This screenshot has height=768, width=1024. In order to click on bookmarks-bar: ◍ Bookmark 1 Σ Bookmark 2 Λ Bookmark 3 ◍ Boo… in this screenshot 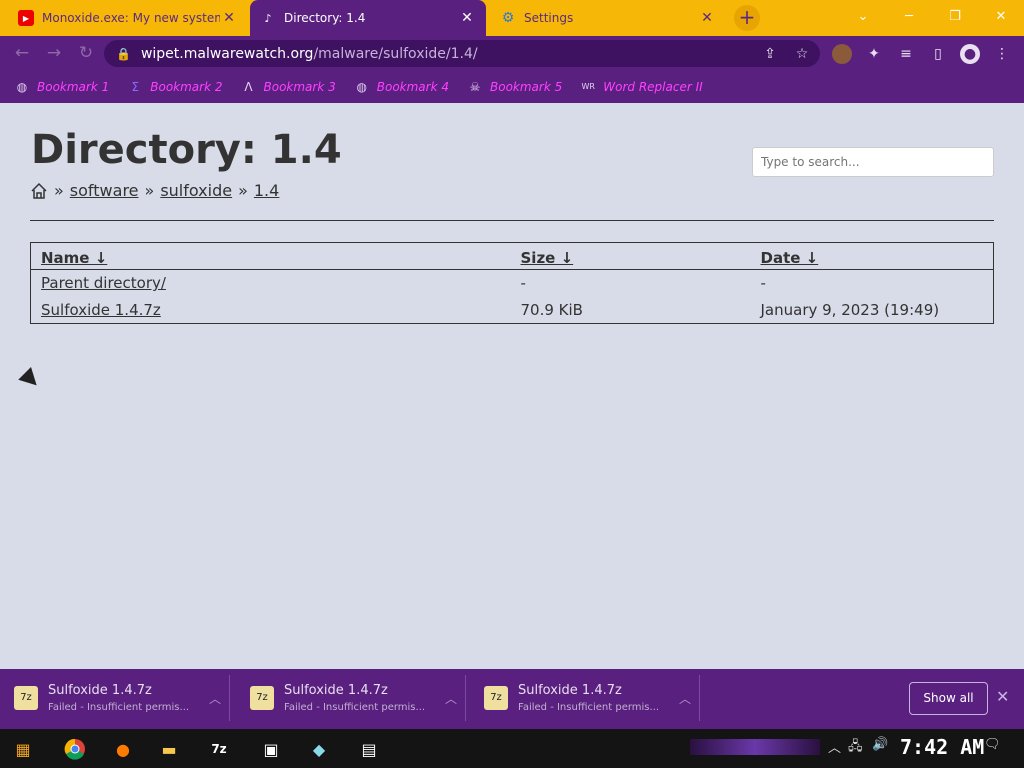, I will do `click(512, 86)`.